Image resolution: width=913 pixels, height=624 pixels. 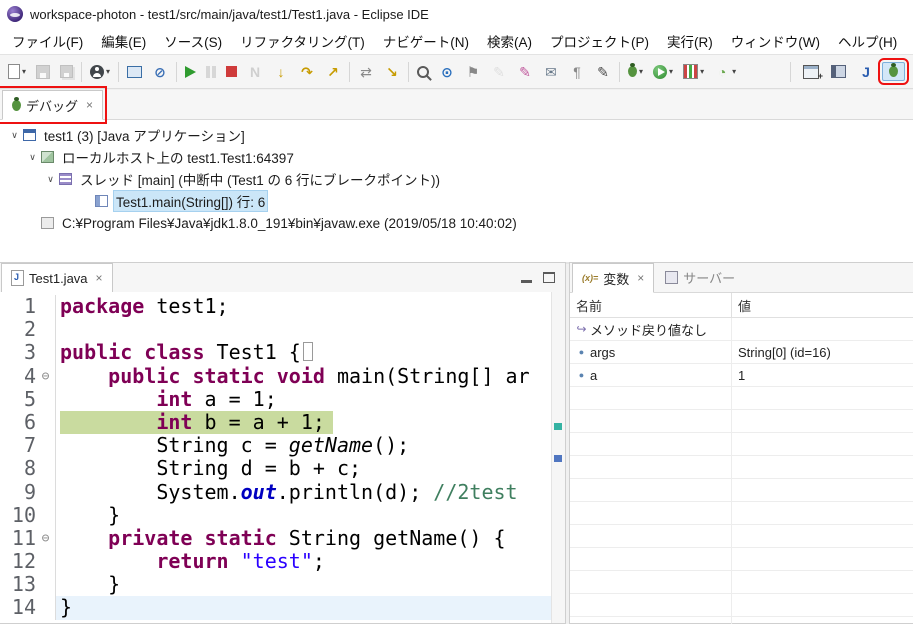 What do you see at coordinates (499, 72) in the screenshot?
I see `externalize-strings-button: ✎` at bounding box center [499, 72].